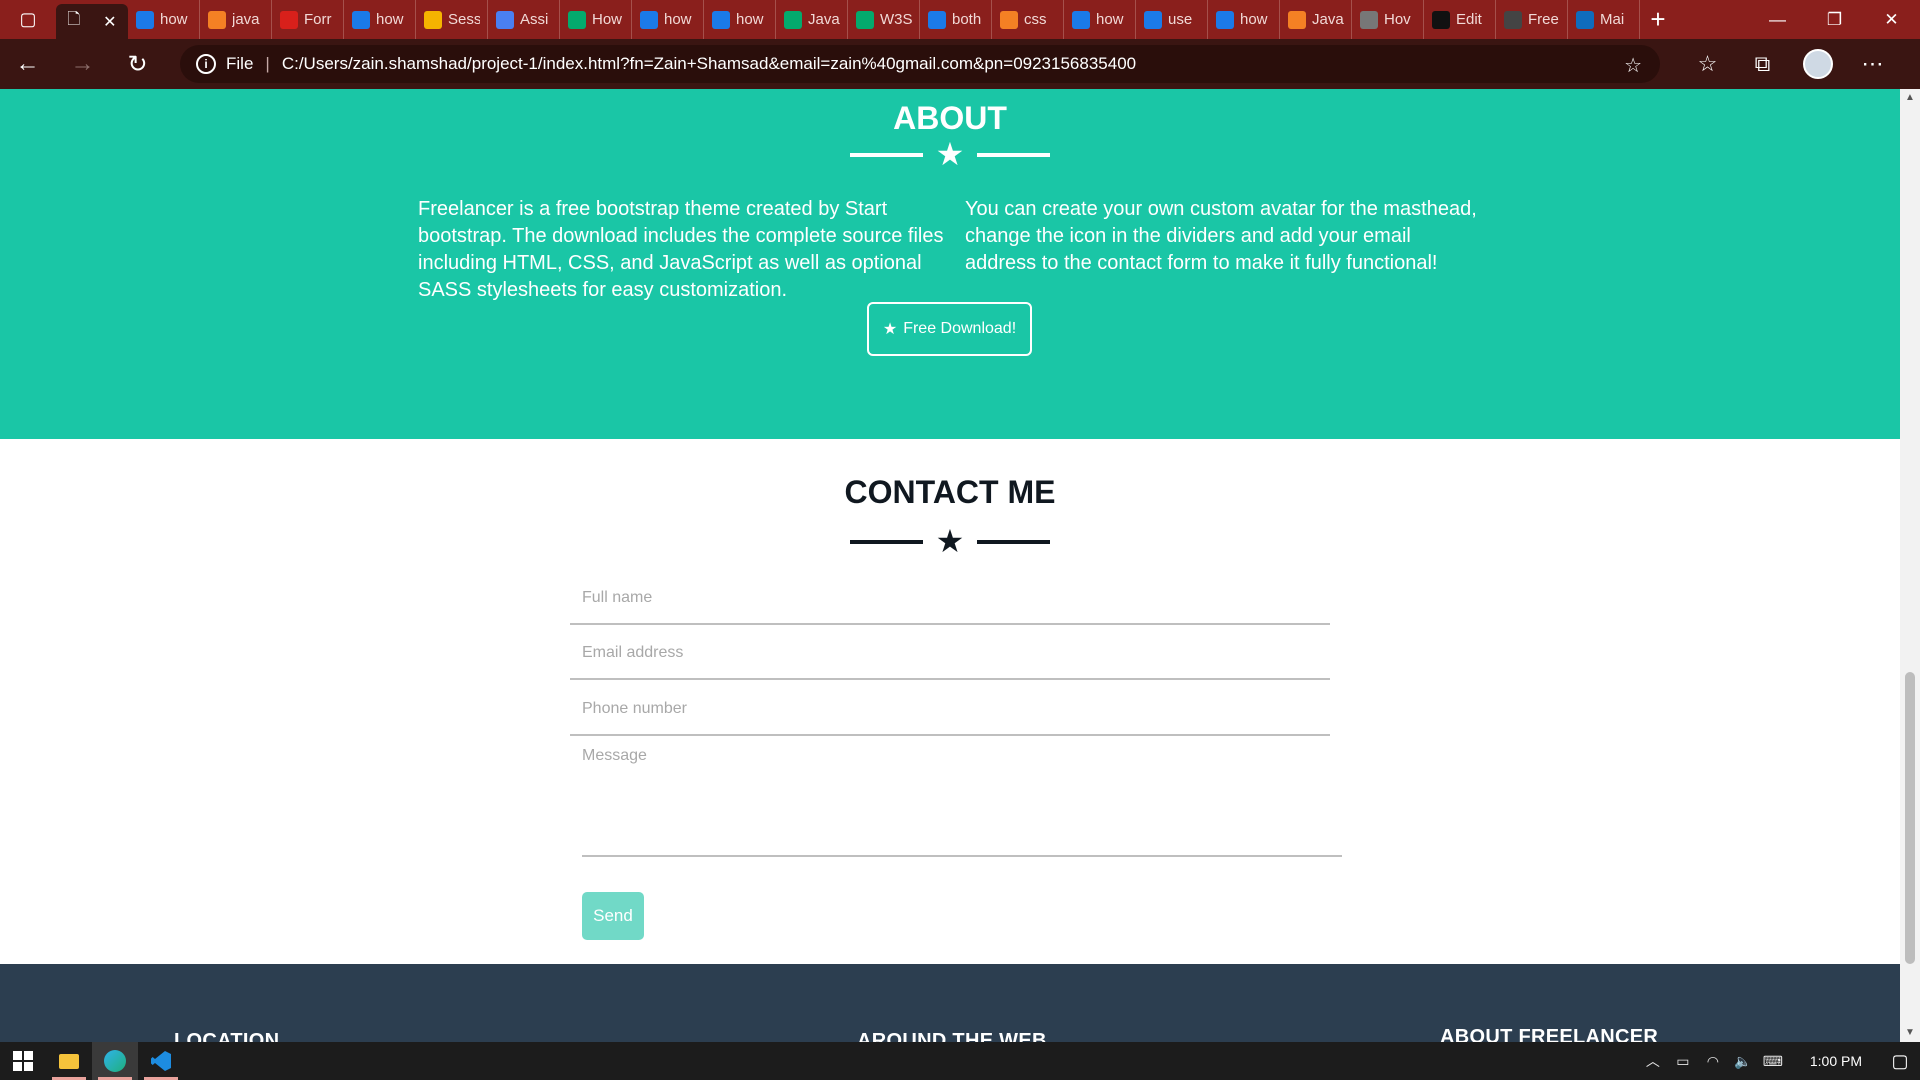 The image size is (1920, 1080). I want to click on restore-icon: ❐, so click(1834, 19).